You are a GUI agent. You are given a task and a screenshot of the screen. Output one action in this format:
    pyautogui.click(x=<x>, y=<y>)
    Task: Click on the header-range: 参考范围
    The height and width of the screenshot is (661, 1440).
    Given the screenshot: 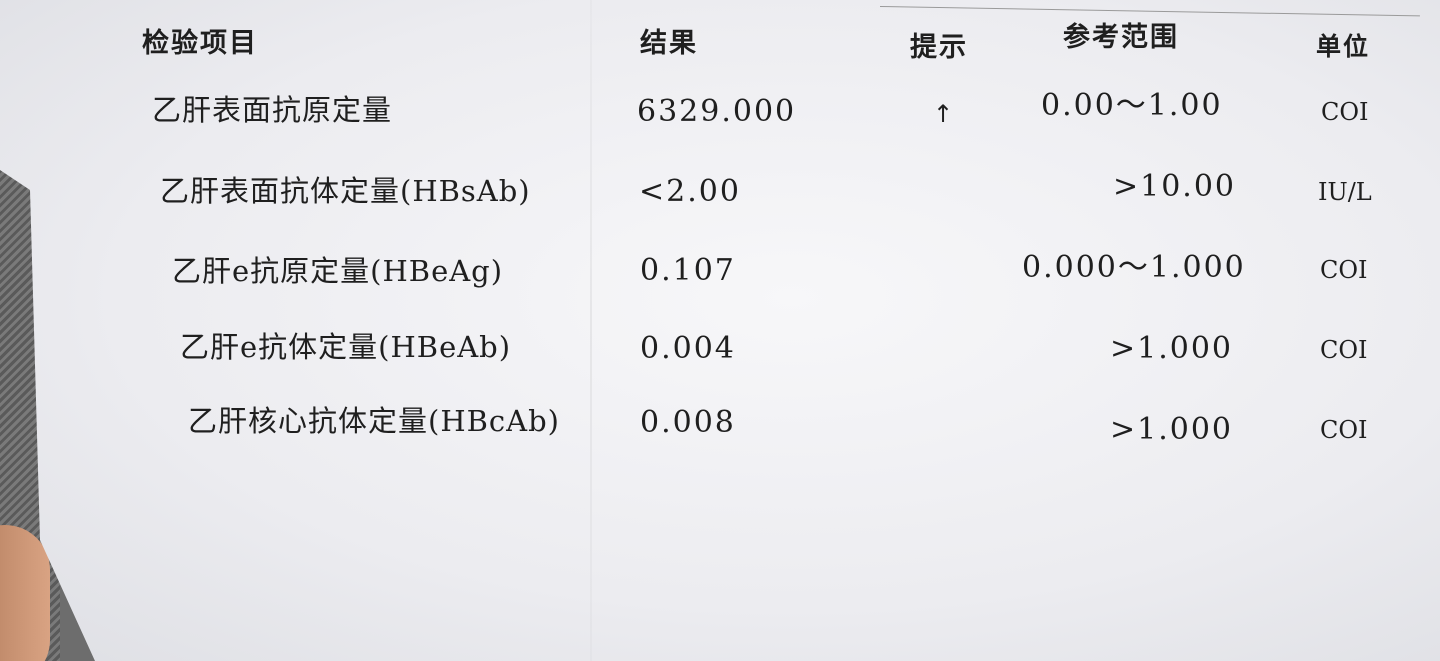 What is the action you would take?
    pyautogui.click(x=1121, y=37)
    